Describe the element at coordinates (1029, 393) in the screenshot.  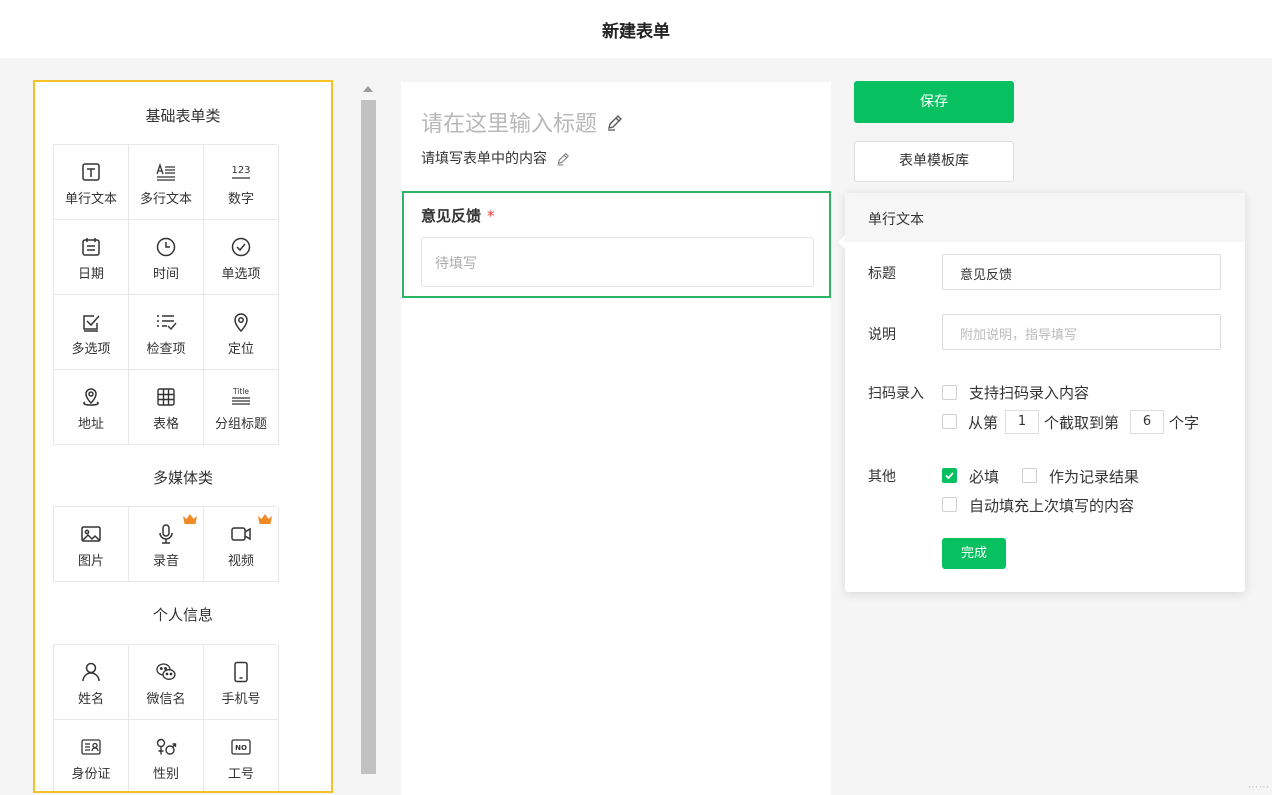
I see `scan-support-text: 支持扫码录入内容` at that location.